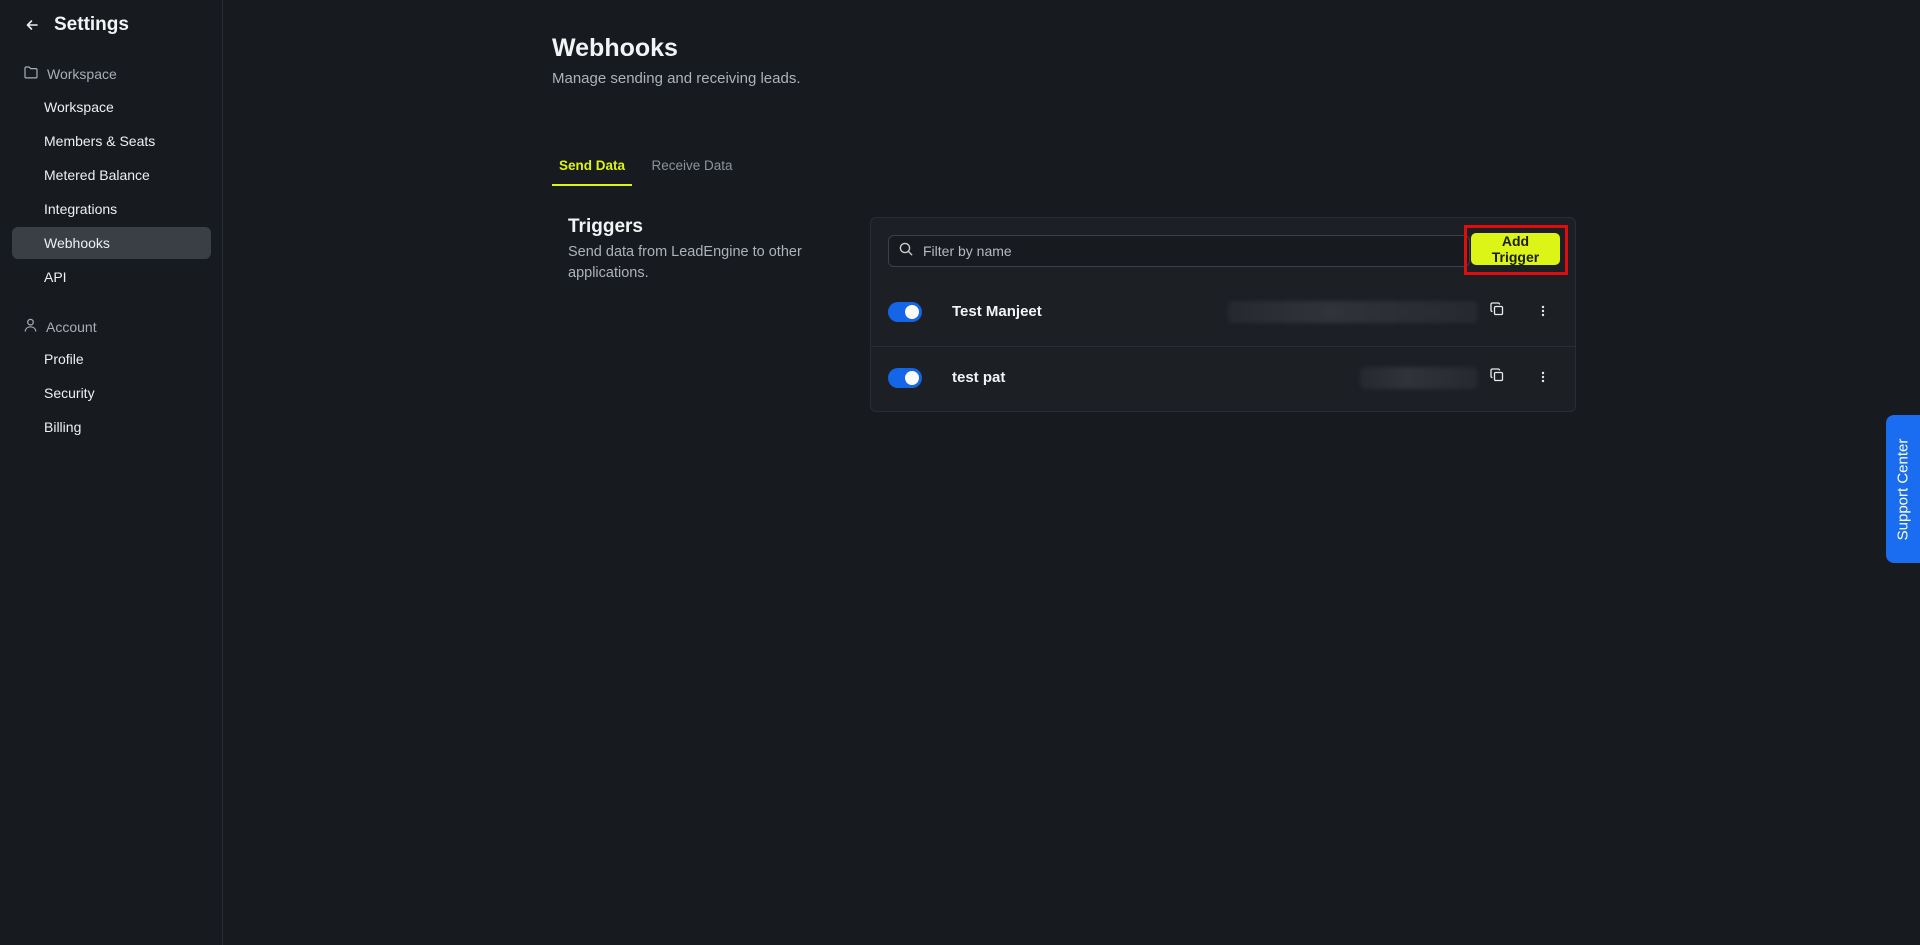 The image size is (1920, 945). I want to click on page-title: Webhooks, so click(615, 48).